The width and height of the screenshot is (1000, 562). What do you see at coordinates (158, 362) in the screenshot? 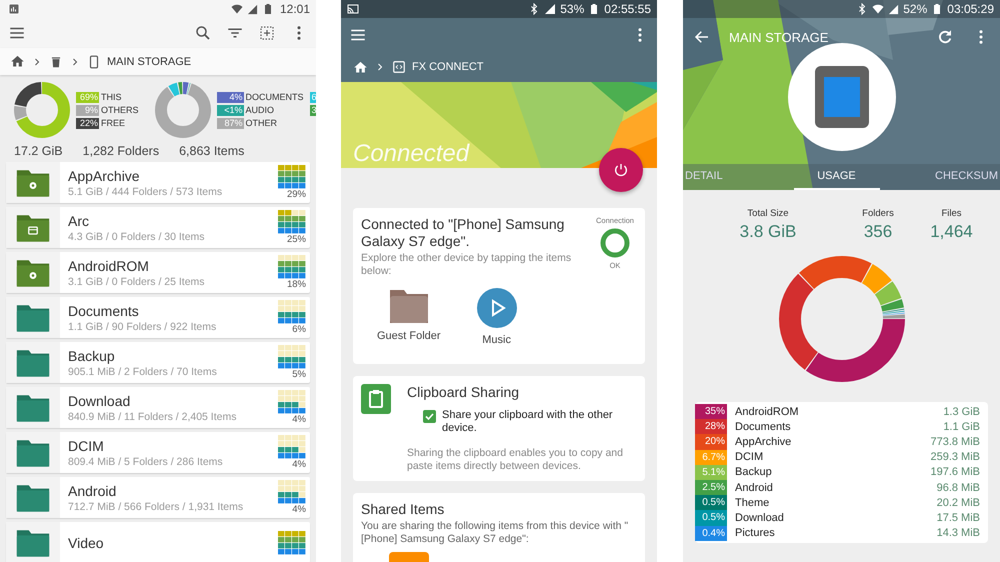
I see `folder-row: Backup 905.1 MiB / 2 Folders / 70 Items 5%` at bounding box center [158, 362].